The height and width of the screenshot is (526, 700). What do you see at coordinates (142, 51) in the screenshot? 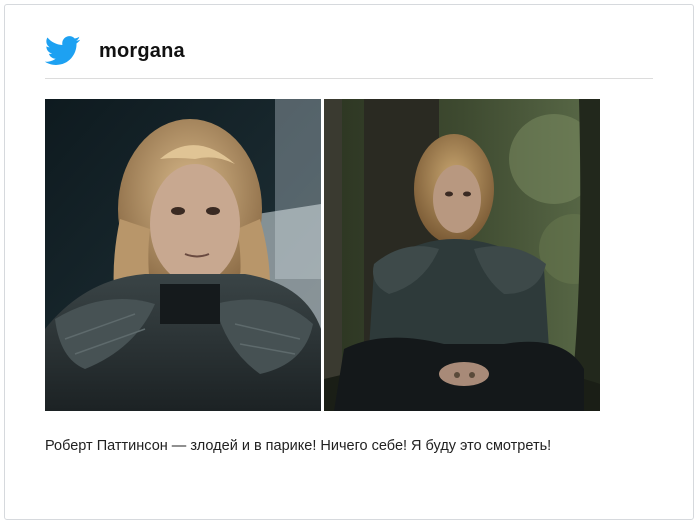
I see `username: morgana` at bounding box center [142, 51].